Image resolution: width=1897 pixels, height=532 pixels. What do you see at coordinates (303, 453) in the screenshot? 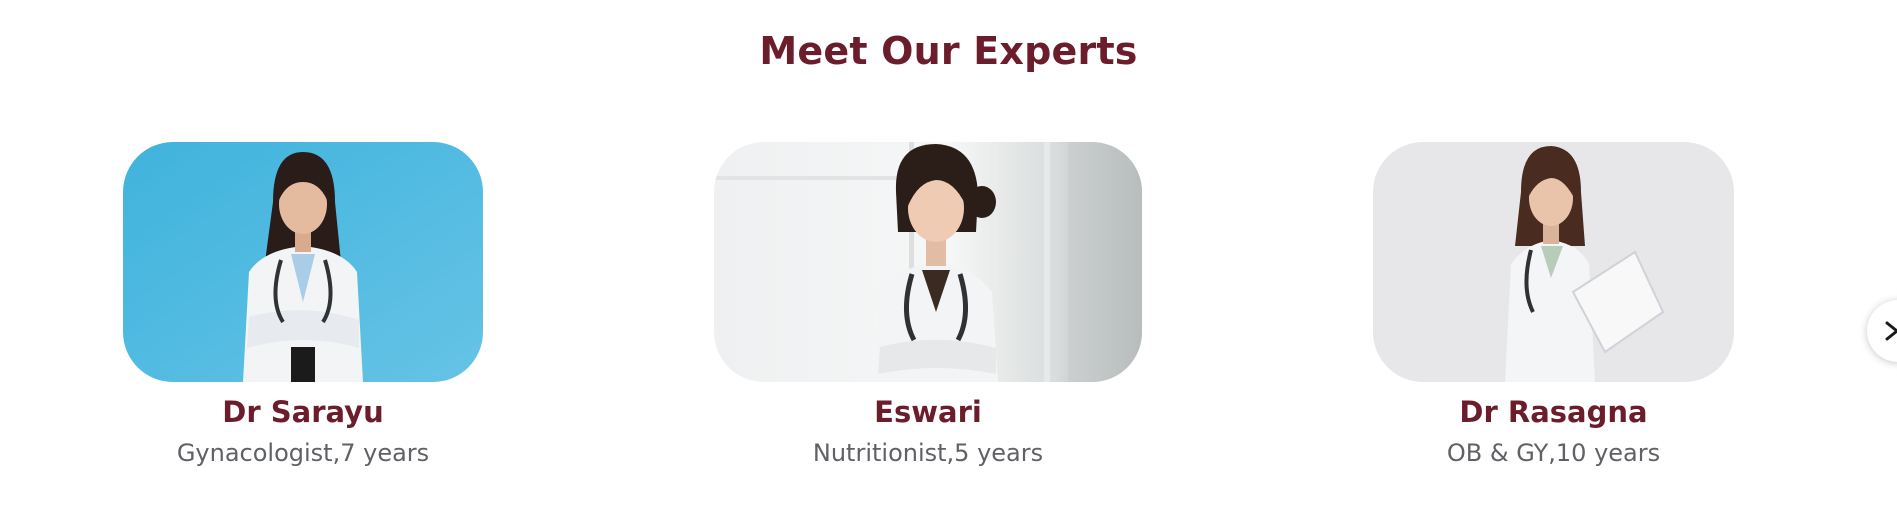
I see `expert-role: Gynacologist,7 years` at bounding box center [303, 453].